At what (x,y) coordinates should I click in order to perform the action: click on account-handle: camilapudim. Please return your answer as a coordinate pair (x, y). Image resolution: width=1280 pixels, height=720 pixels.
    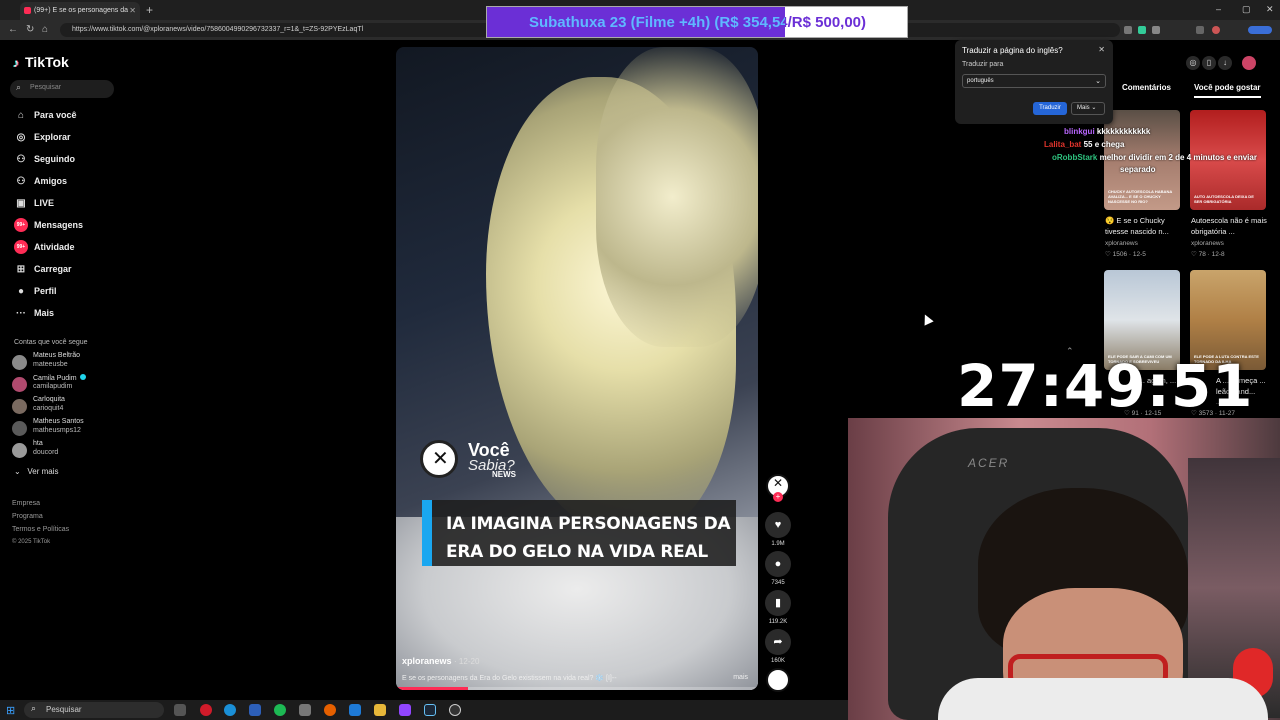
    Looking at the image, I should click on (53, 386).